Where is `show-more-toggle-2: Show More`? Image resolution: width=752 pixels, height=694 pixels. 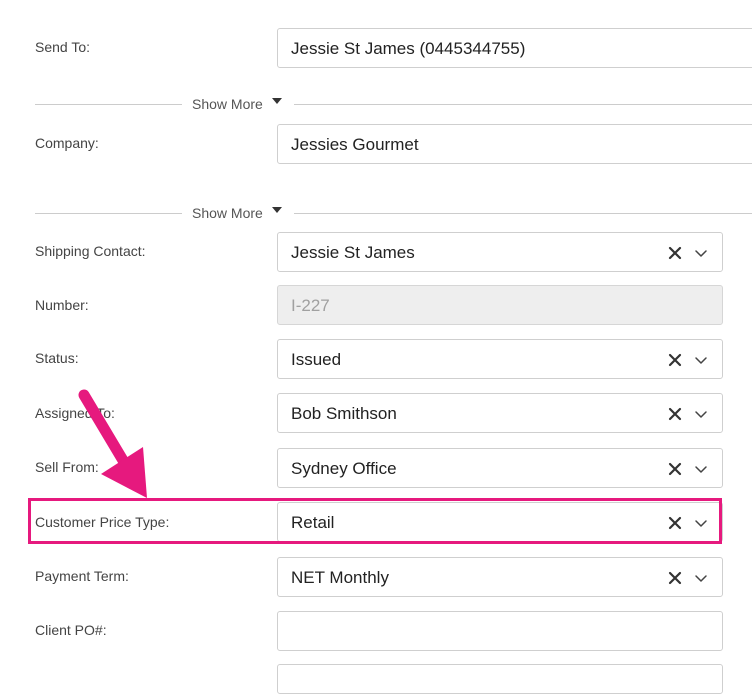
show-more-toggle-2: Show More is located at coordinates (237, 213).